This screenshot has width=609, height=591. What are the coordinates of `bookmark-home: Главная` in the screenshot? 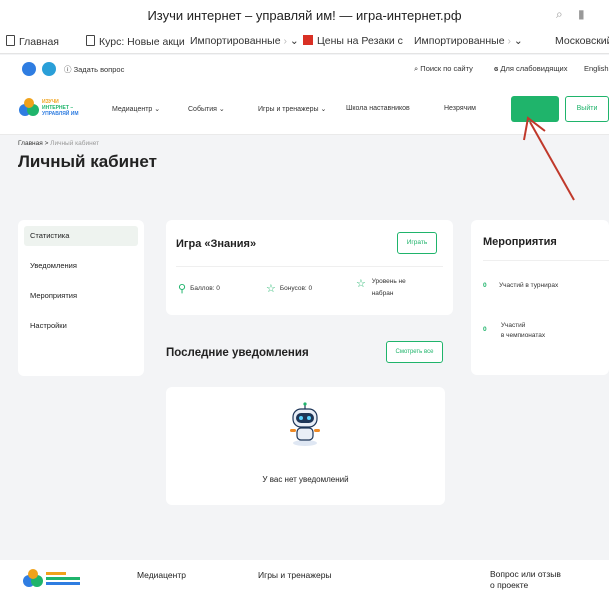 It's located at (32, 41).